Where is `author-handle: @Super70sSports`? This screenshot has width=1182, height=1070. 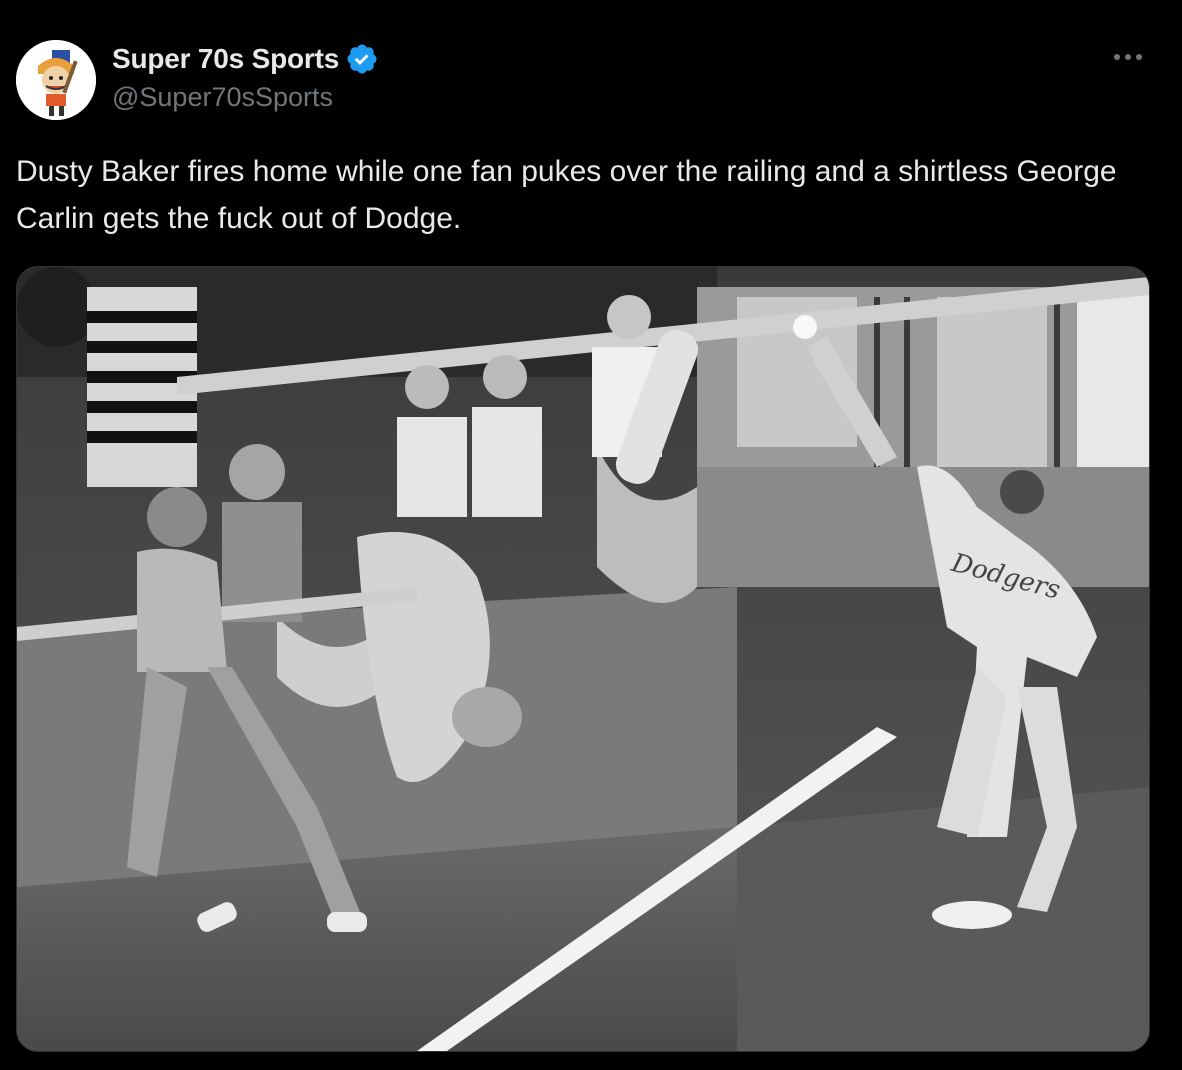
author-handle: @Super70sSports is located at coordinates (222, 97).